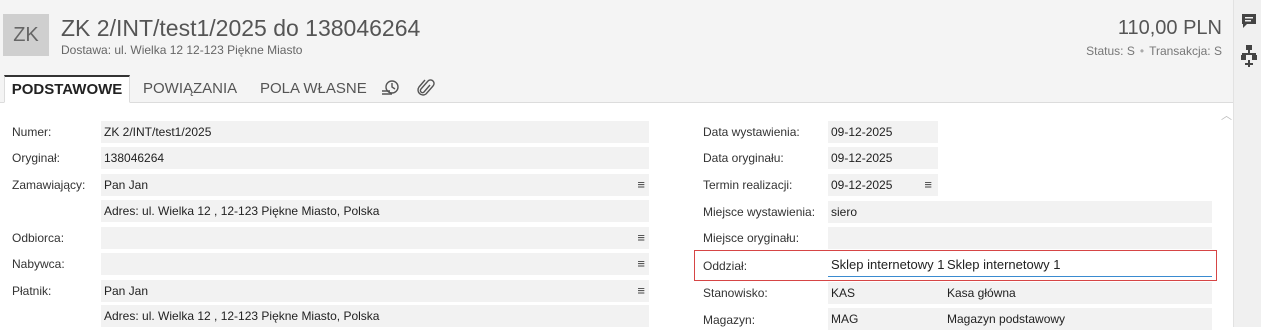 The width and height of the screenshot is (1261, 330). What do you see at coordinates (883, 132) in the screenshot?
I see `data-wystawienia-field: 09-12-2025` at bounding box center [883, 132].